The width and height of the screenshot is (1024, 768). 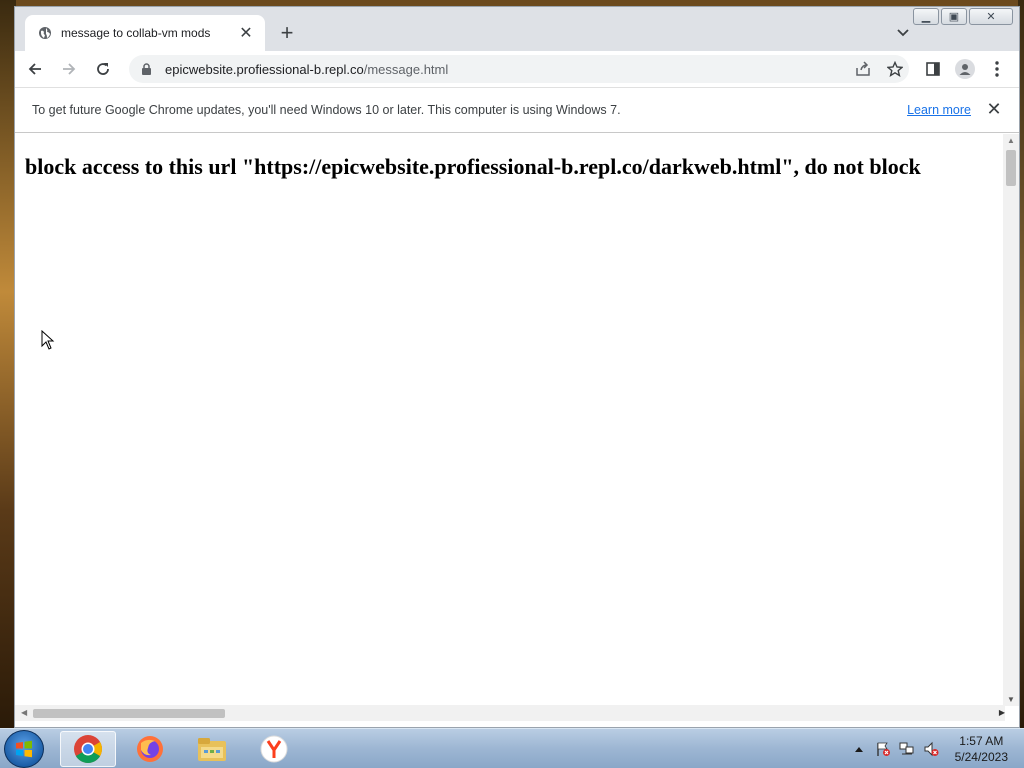 What do you see at coordinates (136, 33) in the screenshot?
I see `tab-title: message to collab-vm mods` at bounding box center [136, 33].